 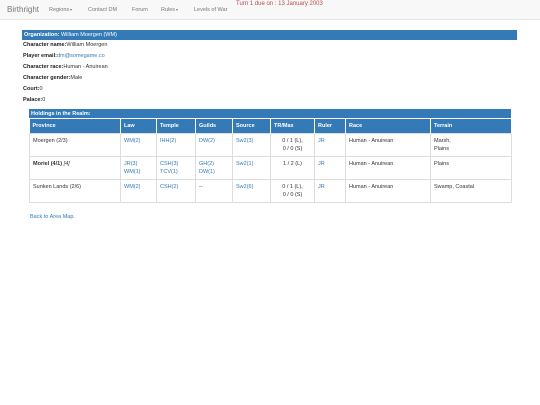 I want to click on source-holding: Sw2(6), so click(x=251, y=187).